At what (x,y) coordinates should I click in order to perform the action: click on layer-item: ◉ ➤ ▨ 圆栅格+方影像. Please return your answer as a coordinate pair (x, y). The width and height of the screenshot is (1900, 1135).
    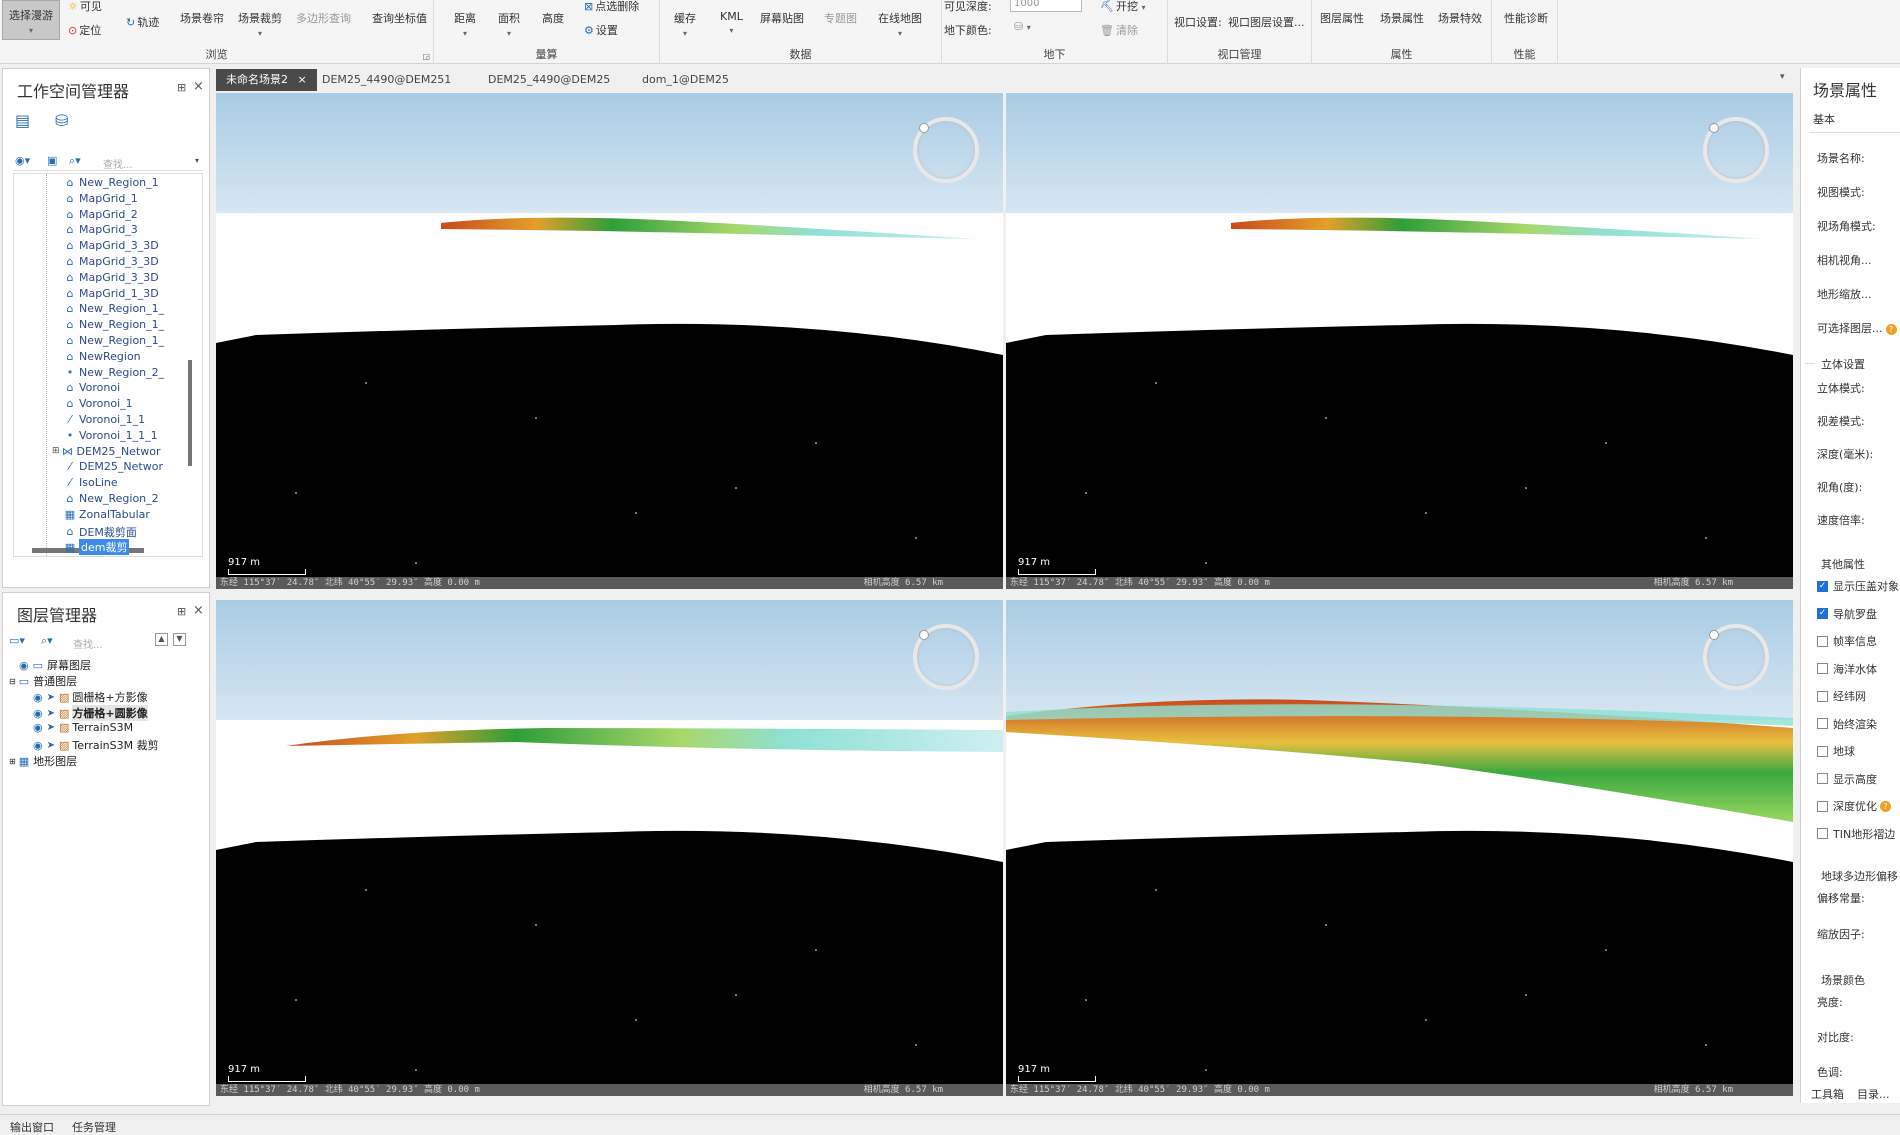
    Looking at the image, I should click on (90, 697).